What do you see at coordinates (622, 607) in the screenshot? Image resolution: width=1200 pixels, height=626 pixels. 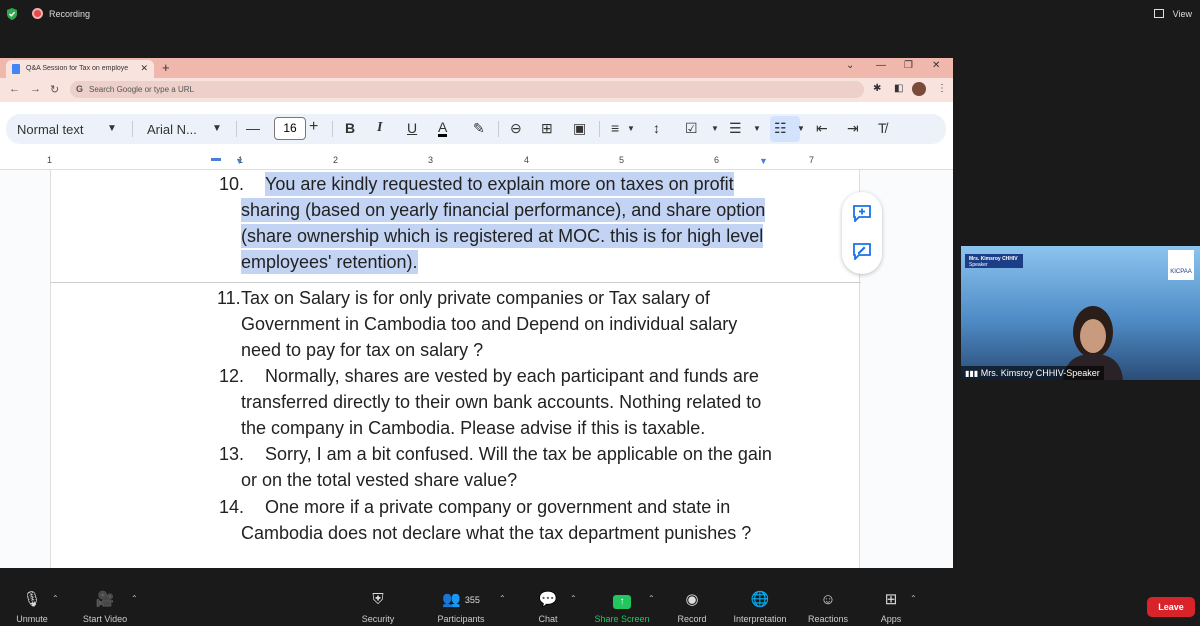 I see `share-screen-button: ↑ Share Screen` at bounding box center [622, 607].